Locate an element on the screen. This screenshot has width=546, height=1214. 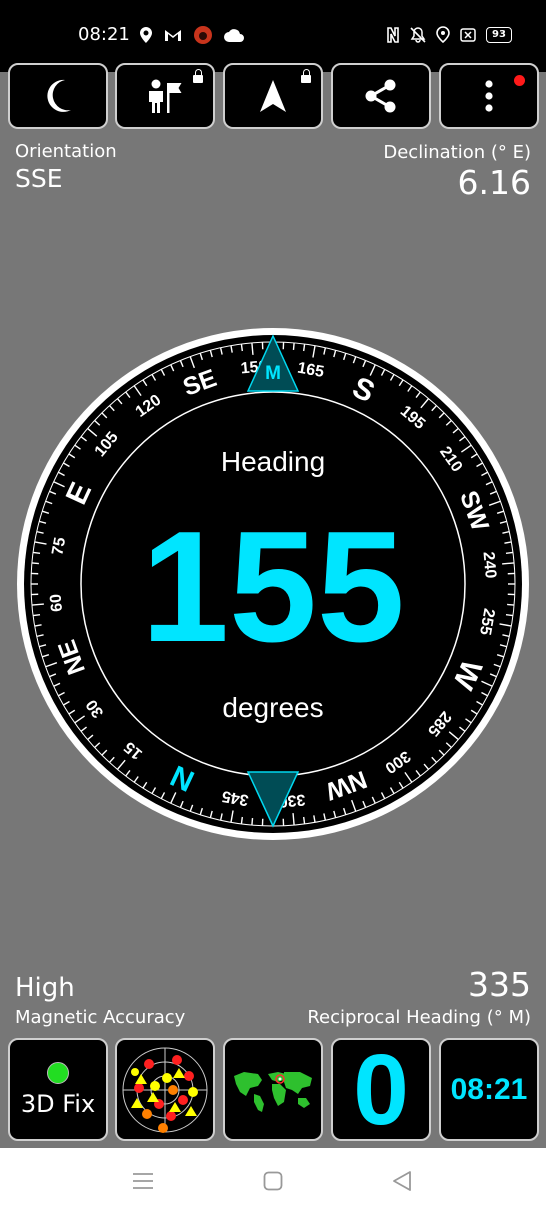
app-notification-icon is located at coordinates (203, 35).